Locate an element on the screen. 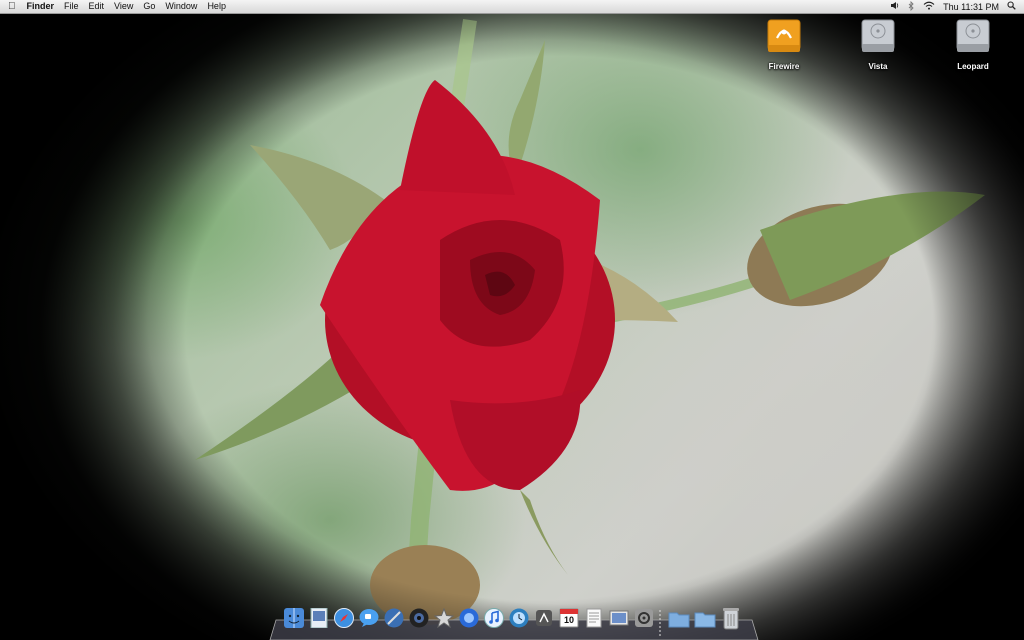  menu-app-name: Finder is located at coordinates (41, 6).